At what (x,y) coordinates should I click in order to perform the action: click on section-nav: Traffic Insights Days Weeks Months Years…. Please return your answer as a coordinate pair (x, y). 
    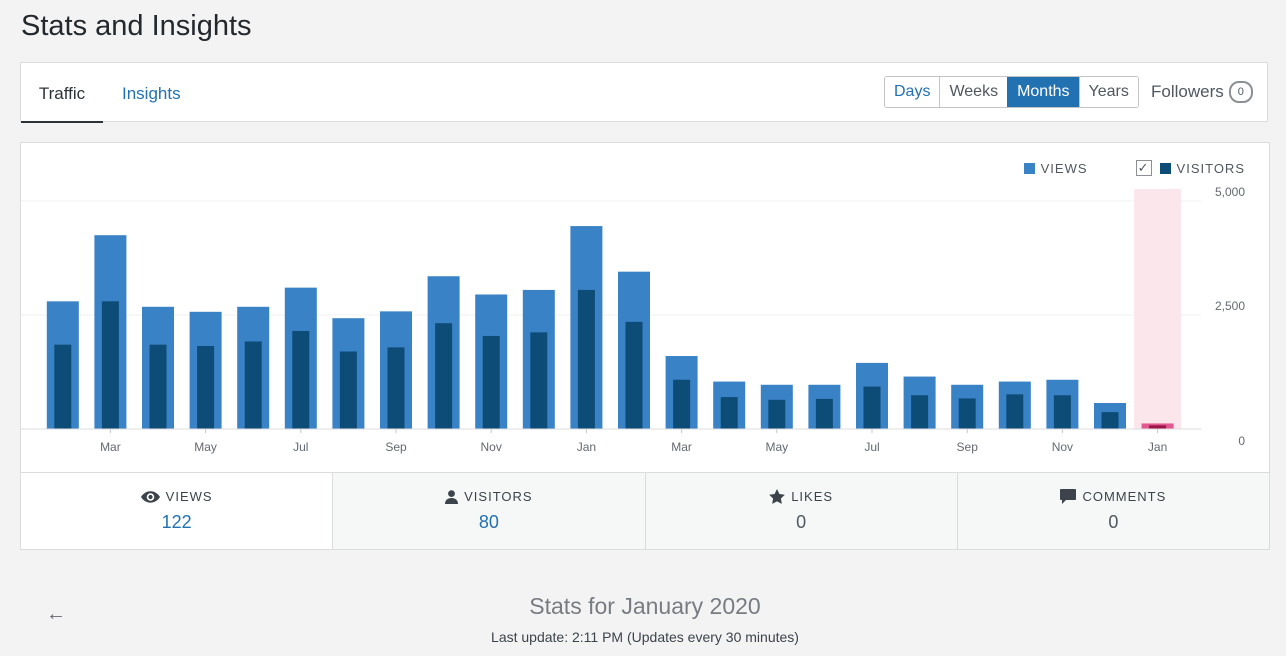
    Looking at the image, I should click on (644, 92).